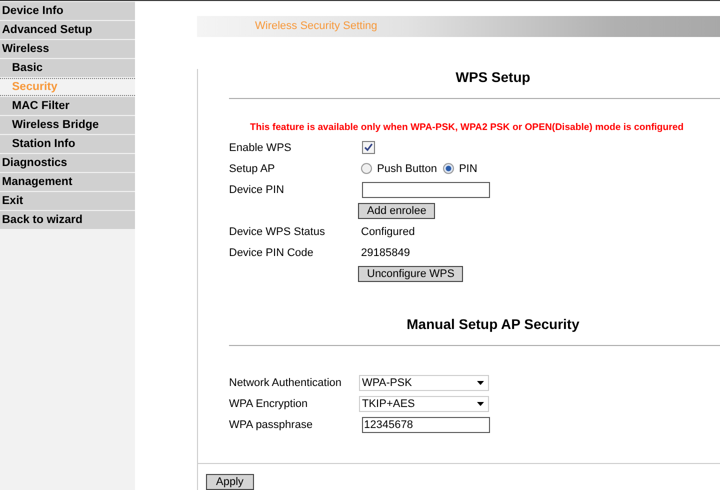  What do you see at coordinates (407, 168) in the screenshot?
I see `radio-label: Push Button` at bounding box center [407, 168].